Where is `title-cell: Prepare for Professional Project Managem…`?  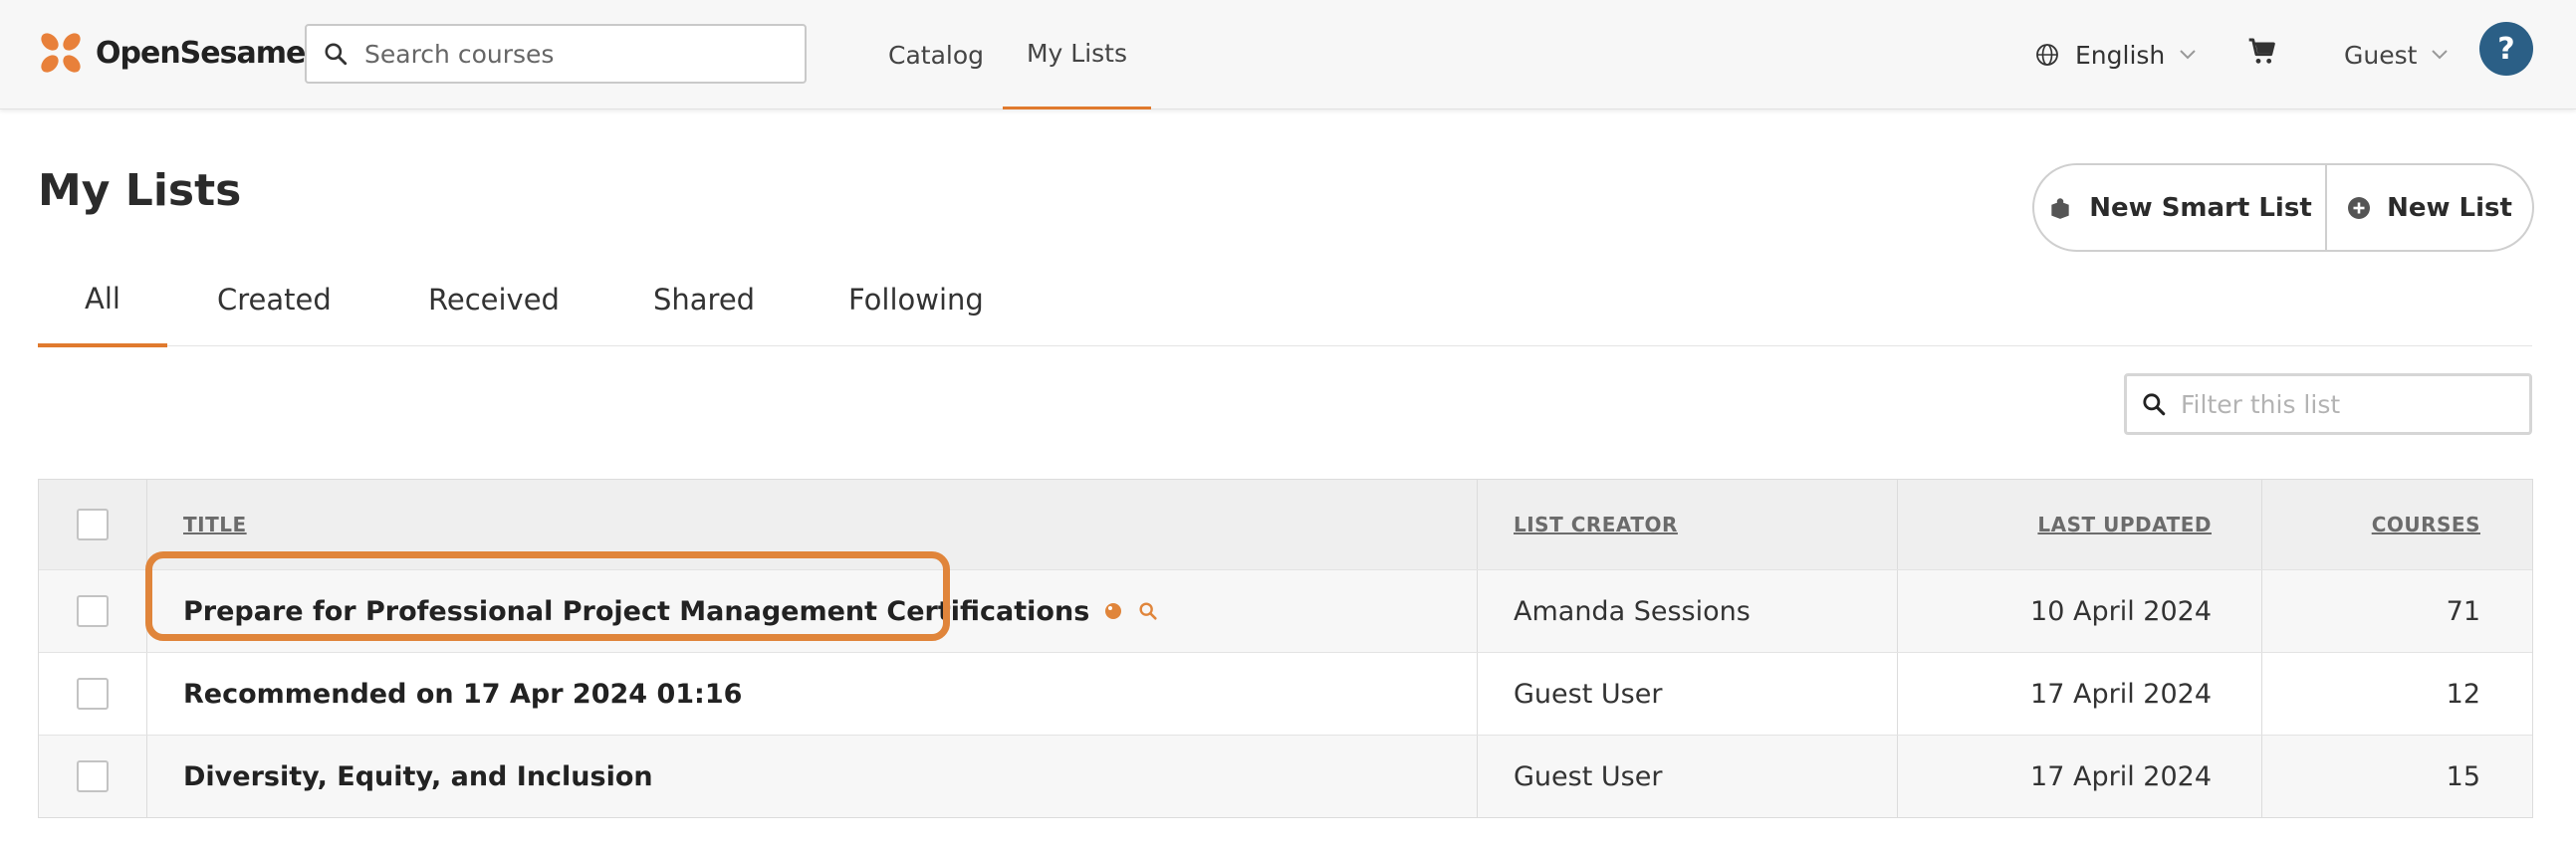 title-cell: Prepare for Professional Project Managem… is located at coordinates (811, 601).